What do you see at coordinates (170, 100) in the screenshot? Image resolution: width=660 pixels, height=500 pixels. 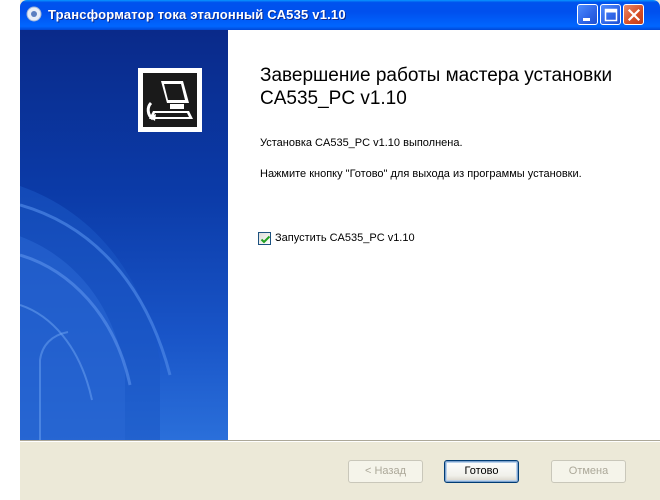 I see `computer-install-icon` at bounding box center [170, 100].